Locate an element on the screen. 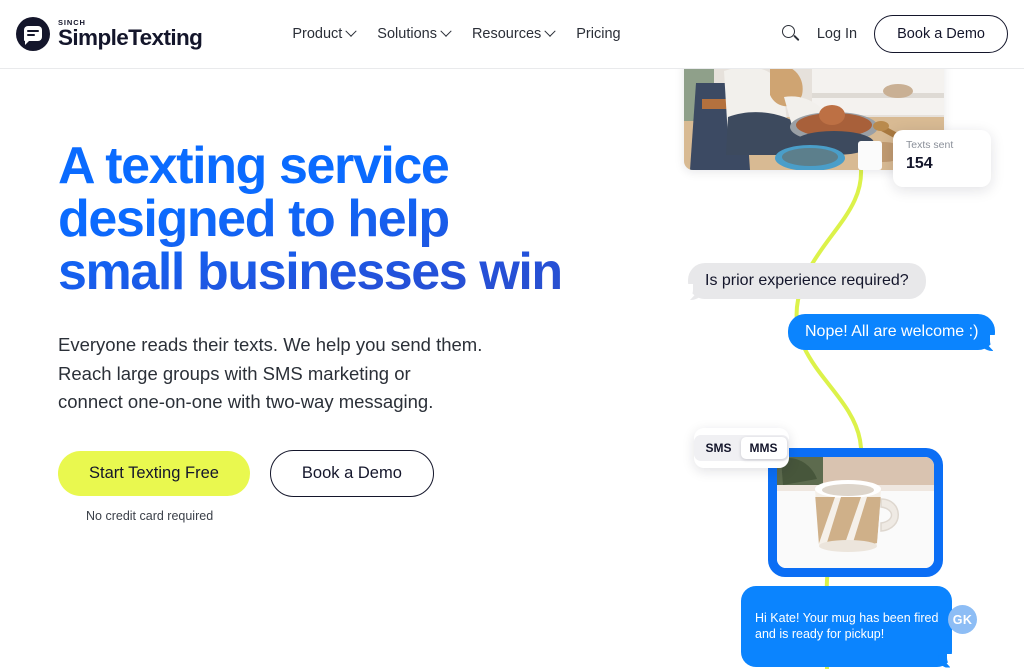 The height and width of the screenshot is (669, 1024). brand-name: SimpleTexting is located at coordinates (130, 37).